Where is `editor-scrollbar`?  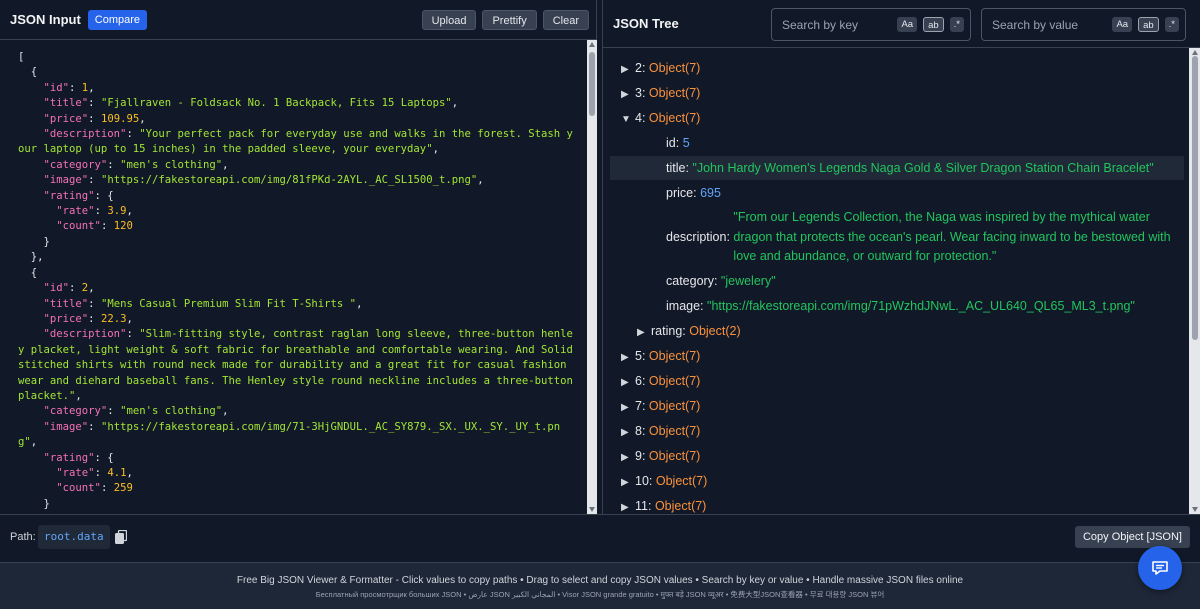
editor-scrollbar is located at coordinates (592, 277).